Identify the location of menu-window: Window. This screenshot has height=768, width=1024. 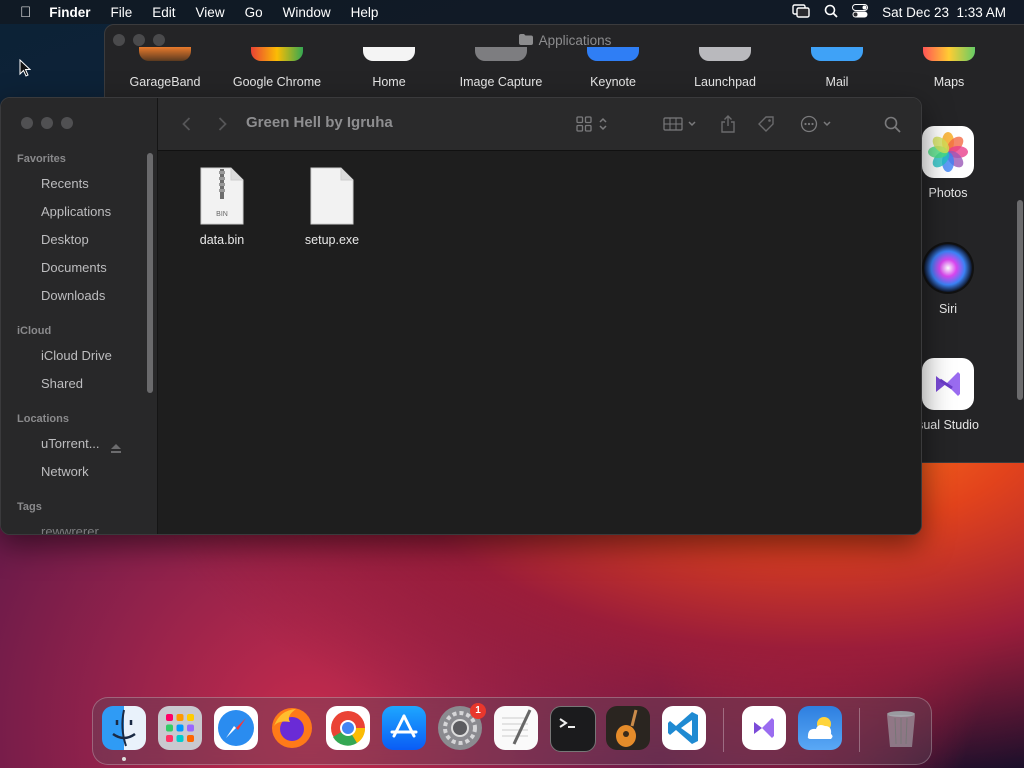
(307, 12).